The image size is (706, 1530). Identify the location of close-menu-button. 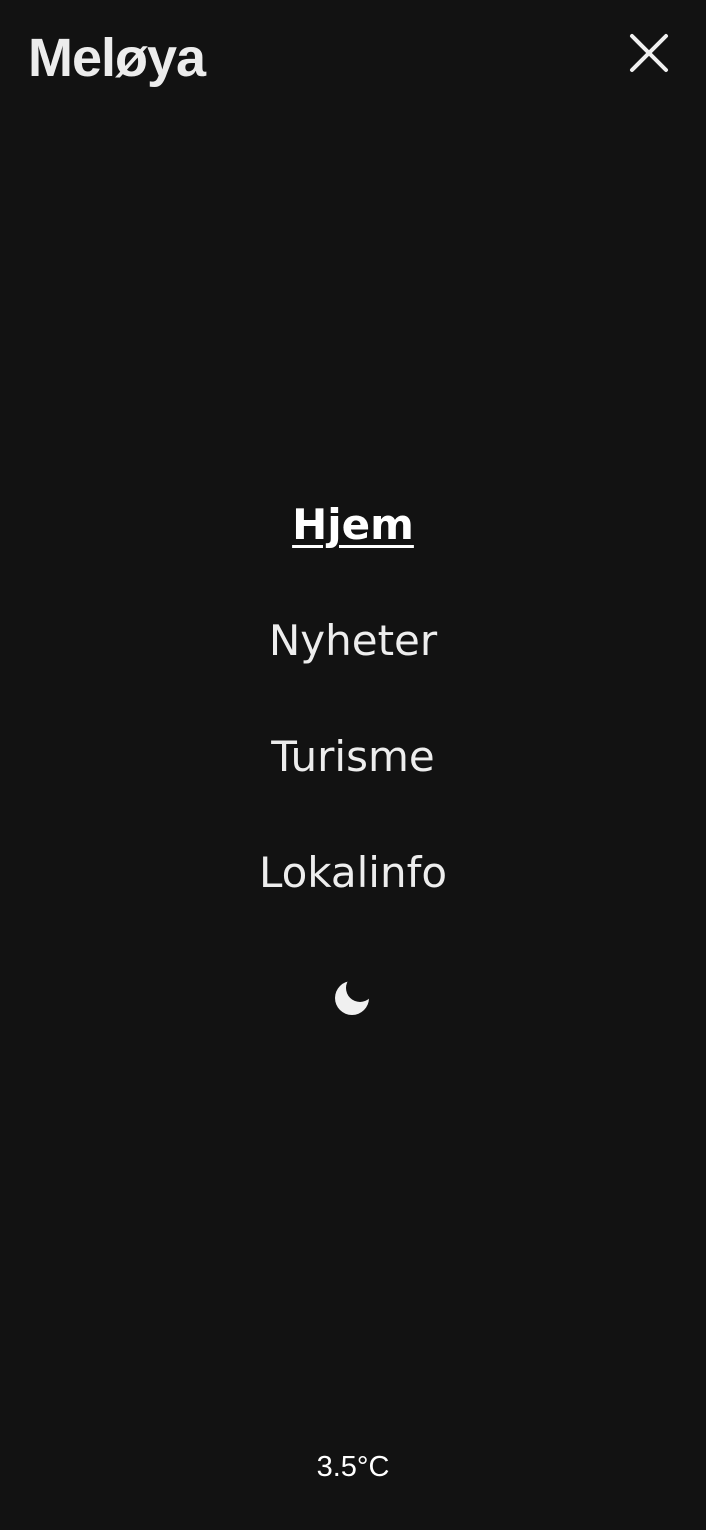
(649, 53).